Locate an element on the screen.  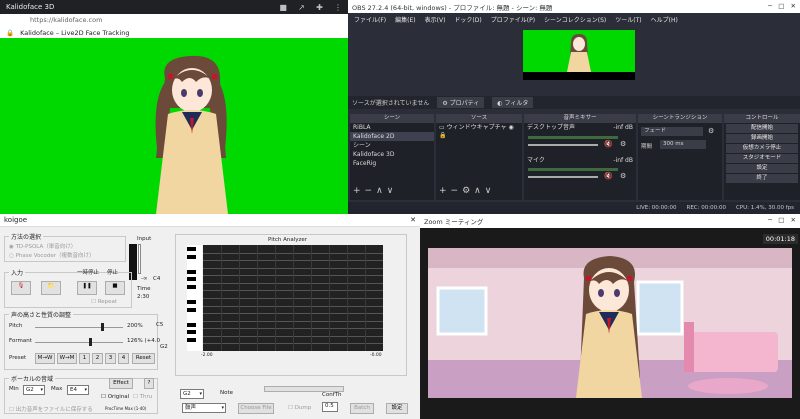
menu-scene-collection: シーンコレクション(S) is located at coordinates (575, 19).